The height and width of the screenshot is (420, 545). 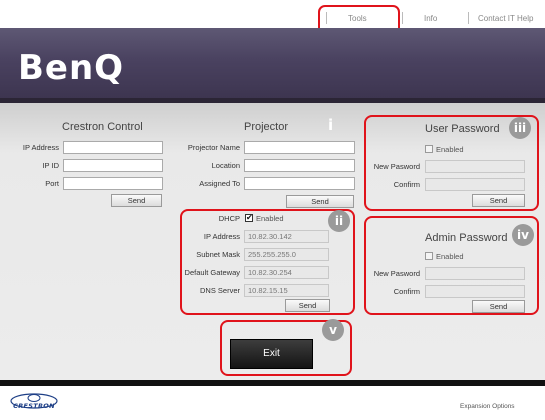 What do you see at coordinates (136, 200) in the screenshot?
I see `crestron-send-button: Send` at bounding box center [136, 200].